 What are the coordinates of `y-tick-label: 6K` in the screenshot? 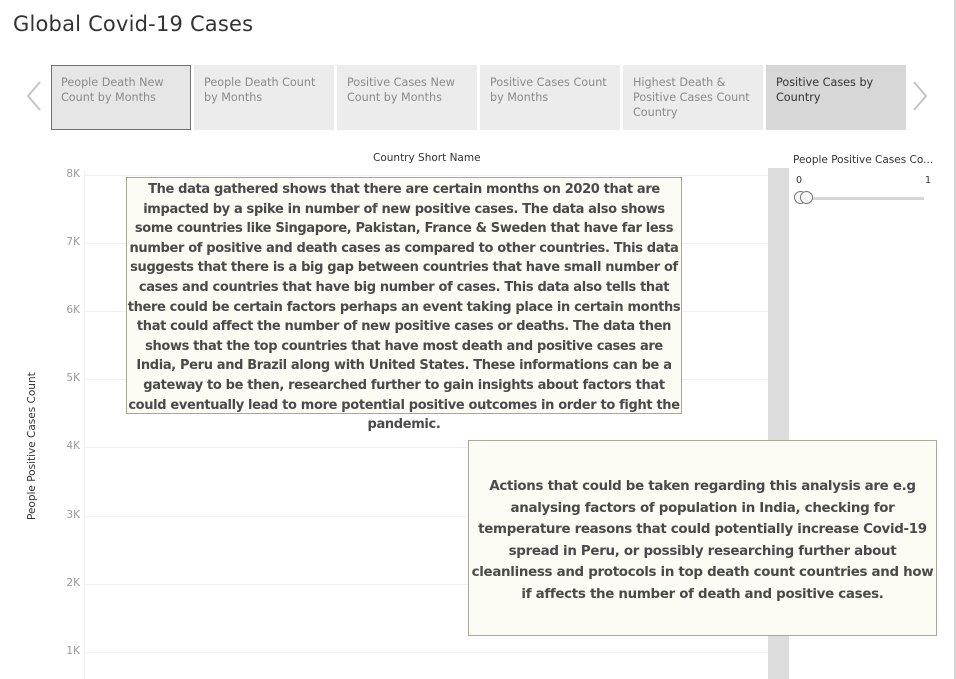 It's located at (73, 310).